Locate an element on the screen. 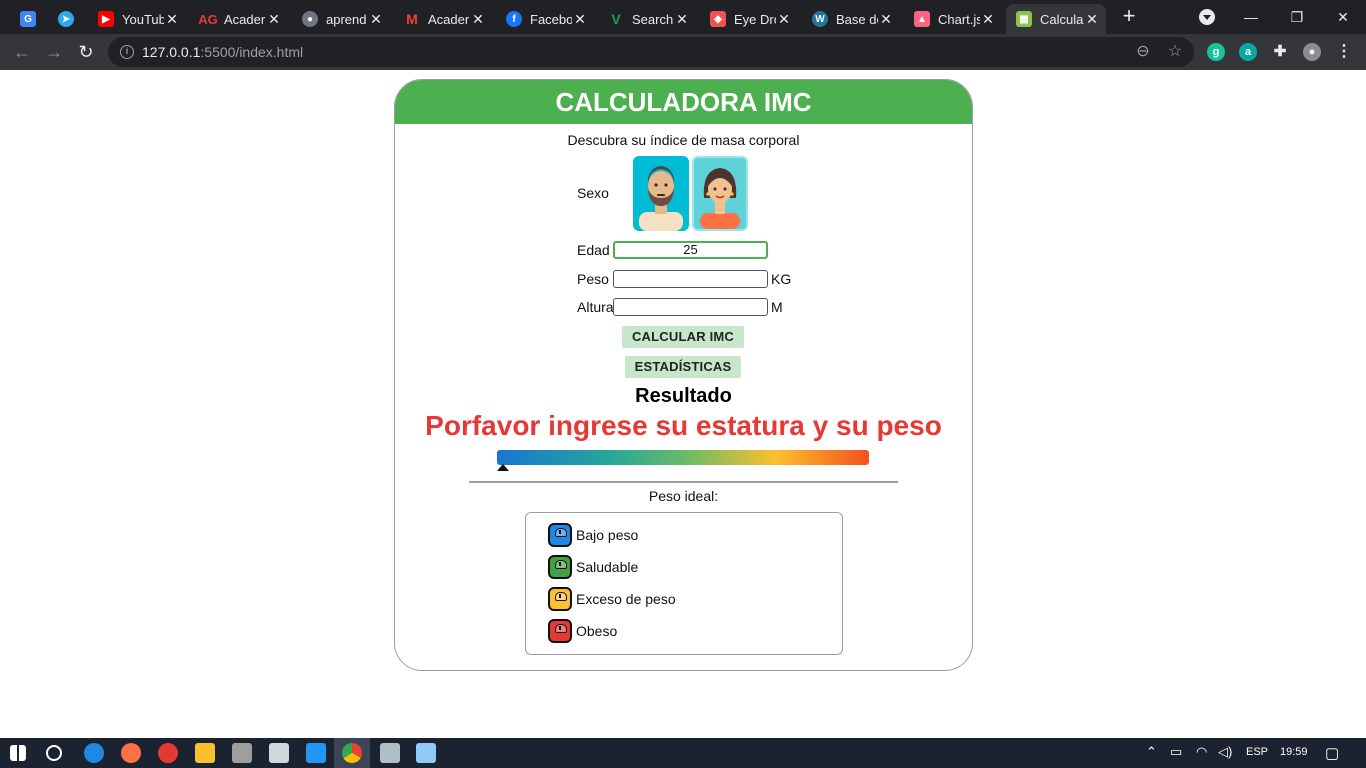 This screenshot has width=1366, height=768. extensions-puzzle-icon: ✚ is located at coordinates (1280, 52).